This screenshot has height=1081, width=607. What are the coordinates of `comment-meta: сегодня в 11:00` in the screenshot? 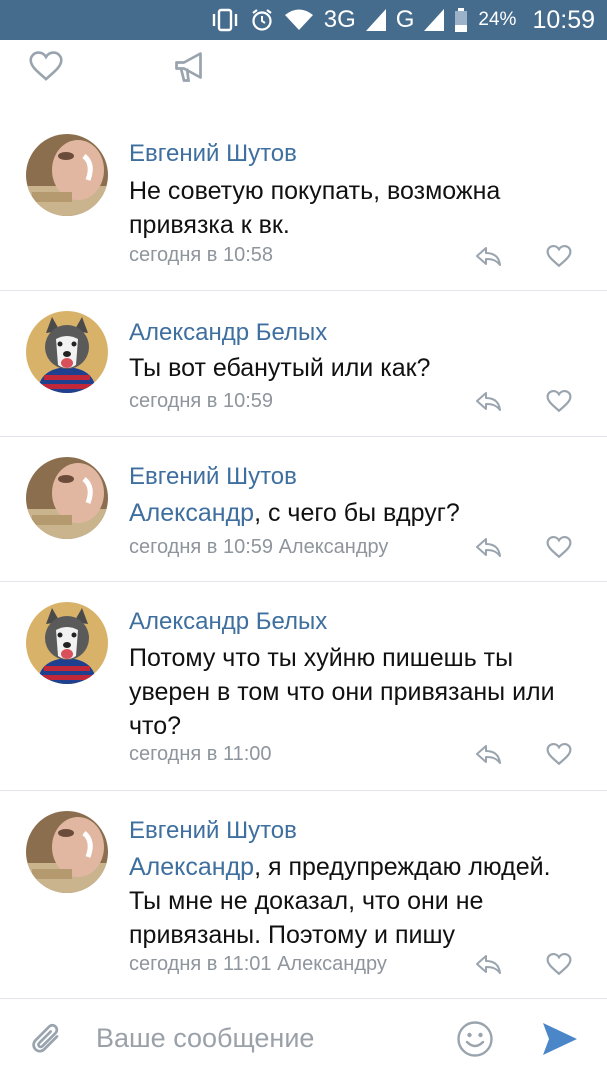 It's located at (200, 754).